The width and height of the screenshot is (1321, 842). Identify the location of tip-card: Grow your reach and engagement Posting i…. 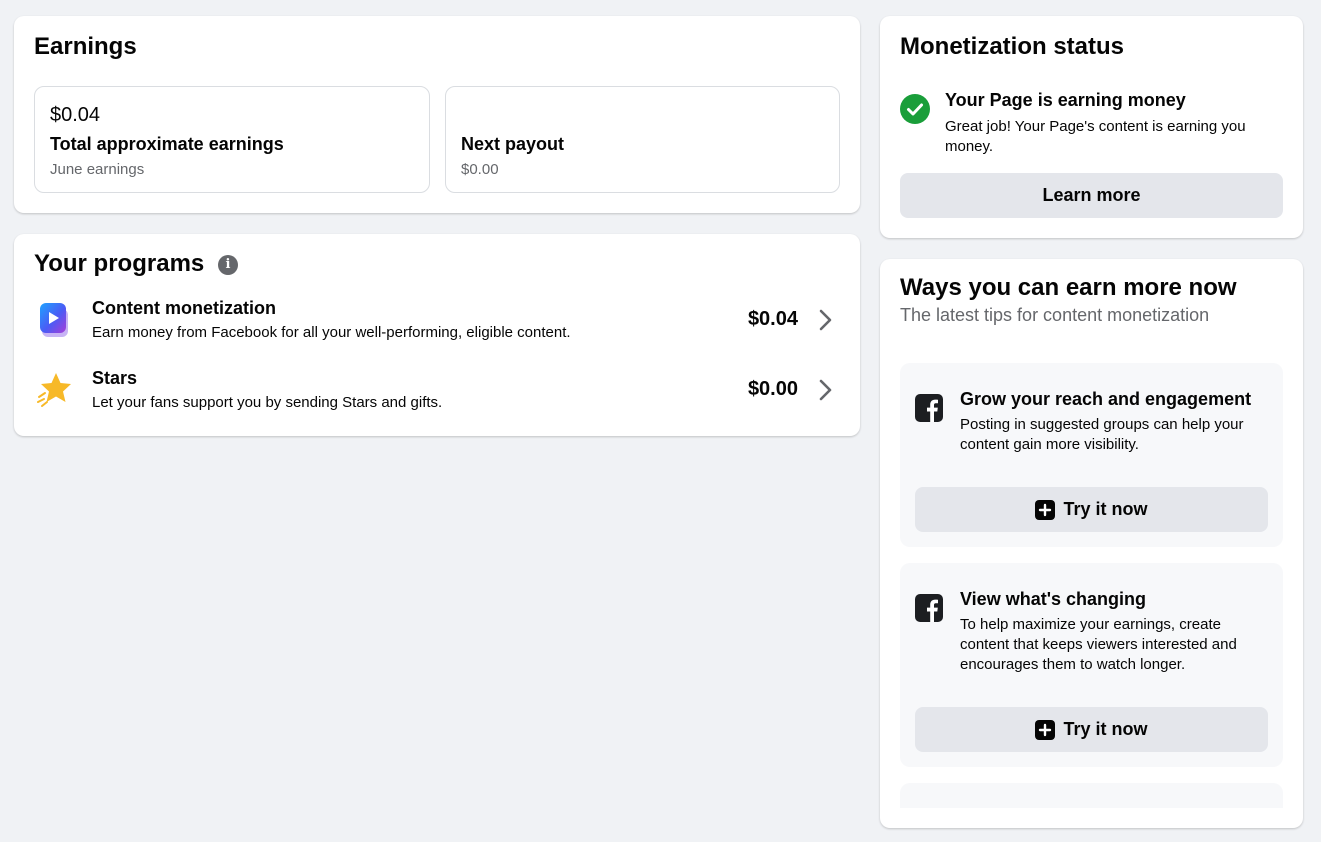
(1091, 455).